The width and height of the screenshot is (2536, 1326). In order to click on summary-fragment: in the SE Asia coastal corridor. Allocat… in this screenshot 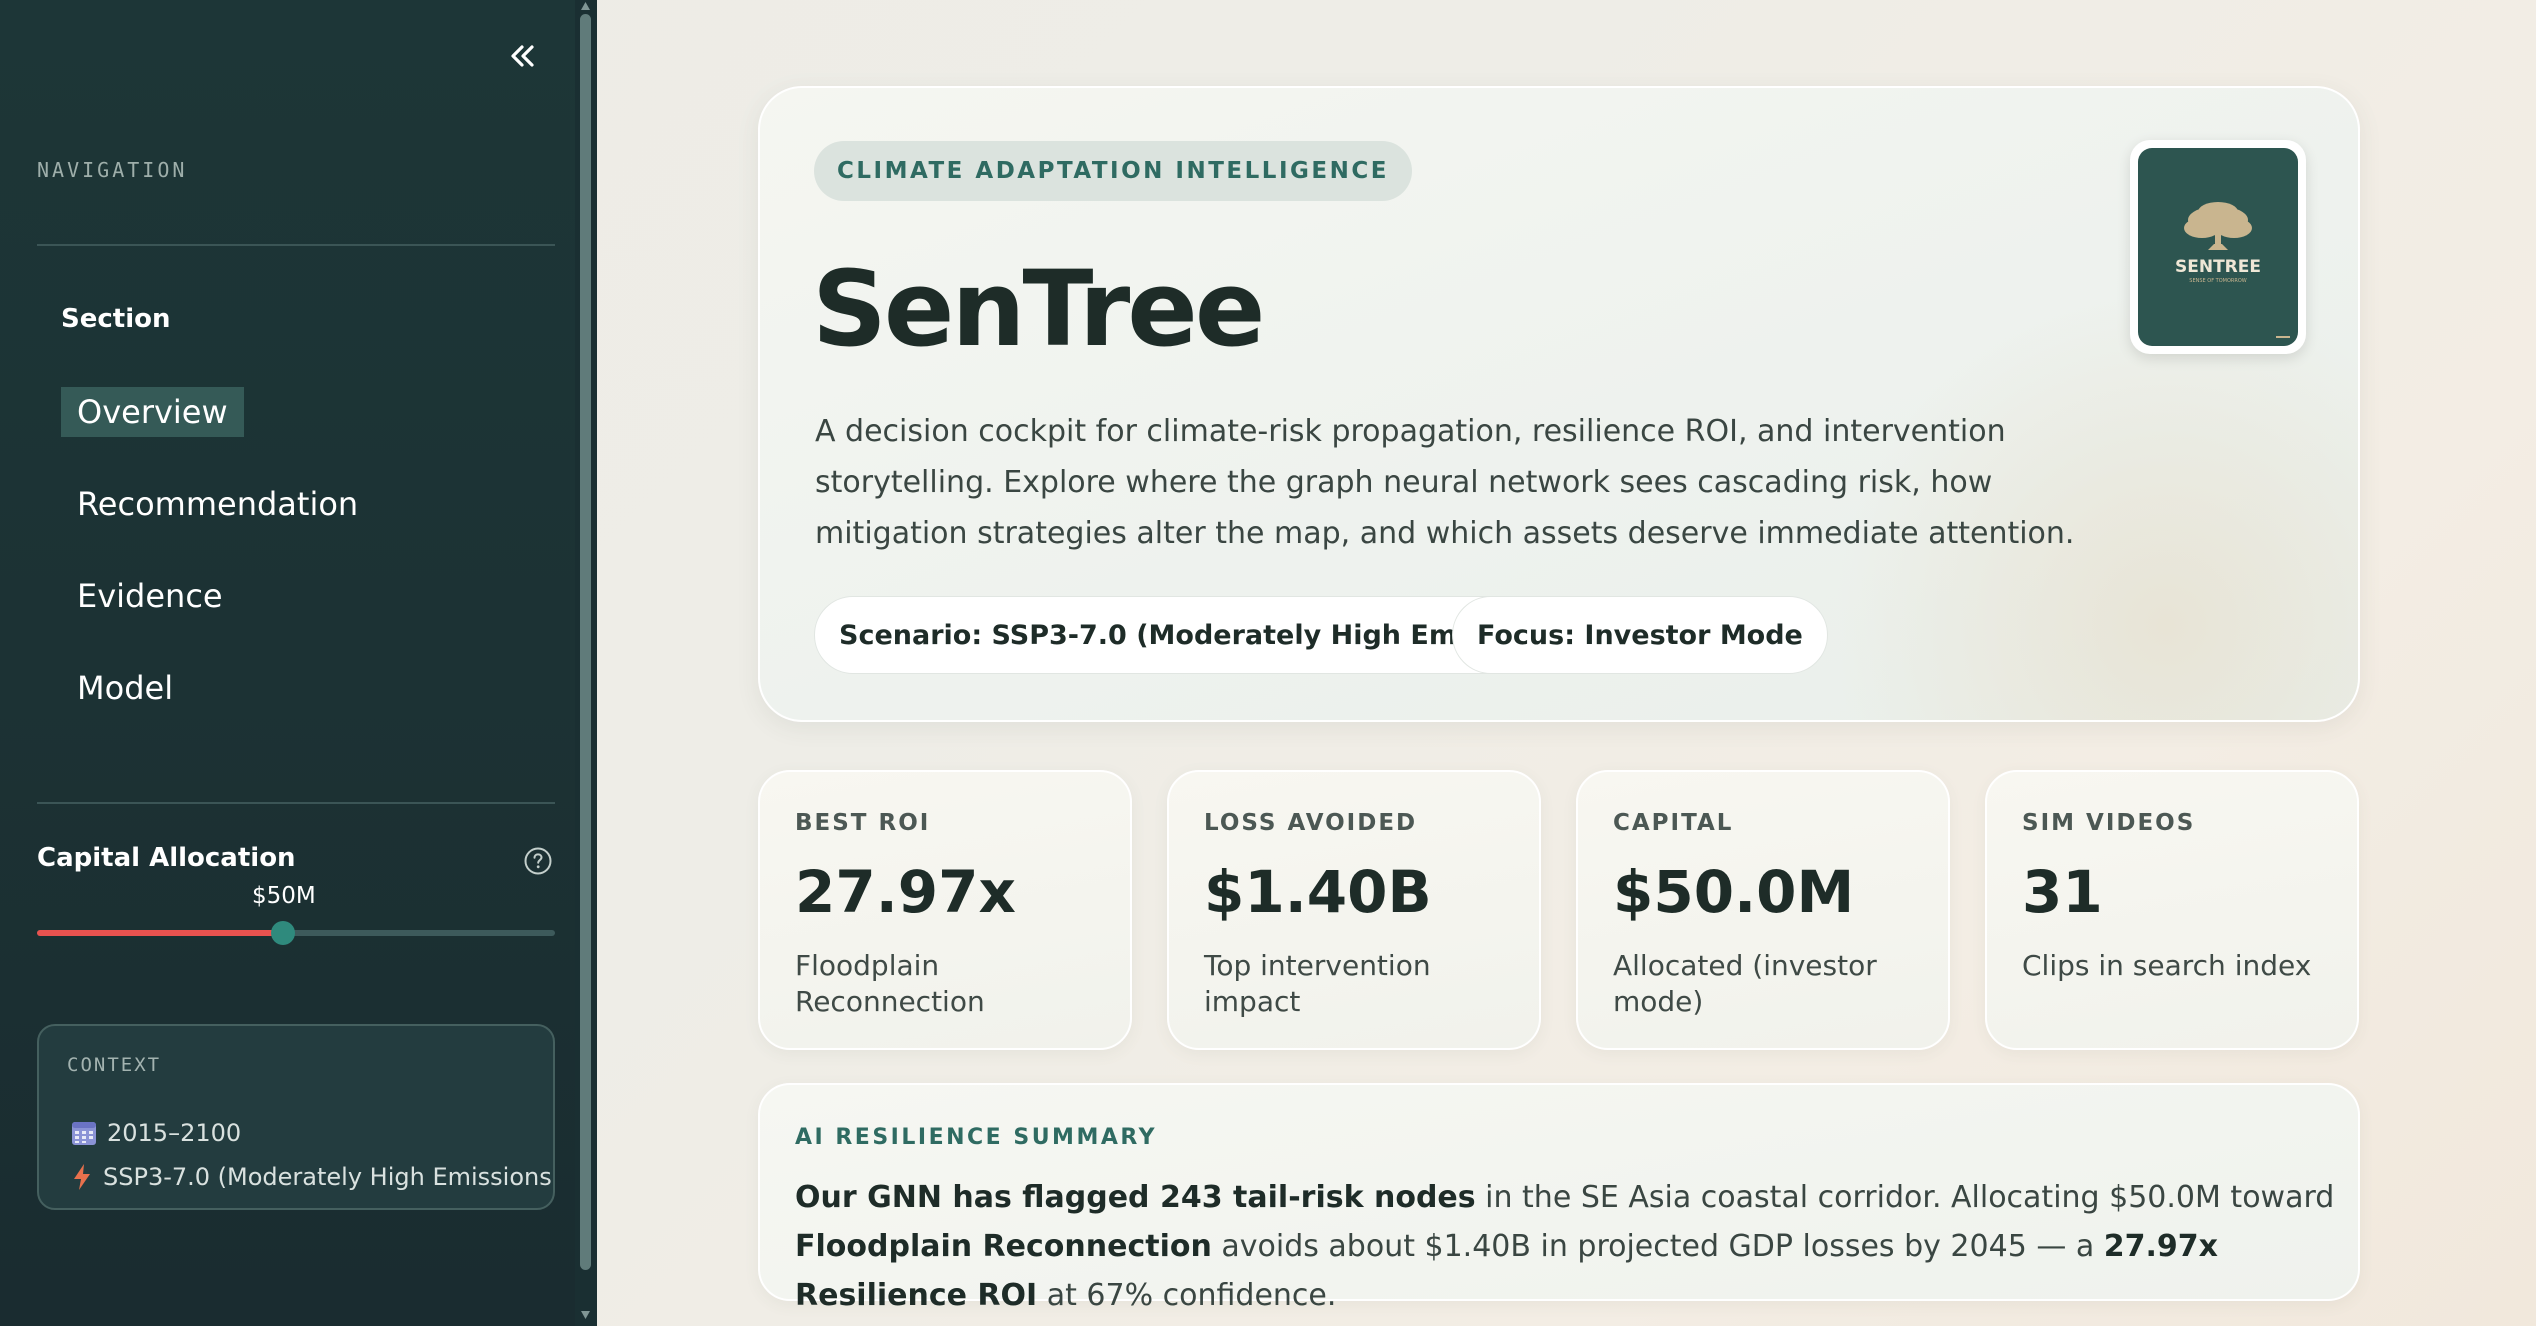, I will do `click(1905, 1197)`.